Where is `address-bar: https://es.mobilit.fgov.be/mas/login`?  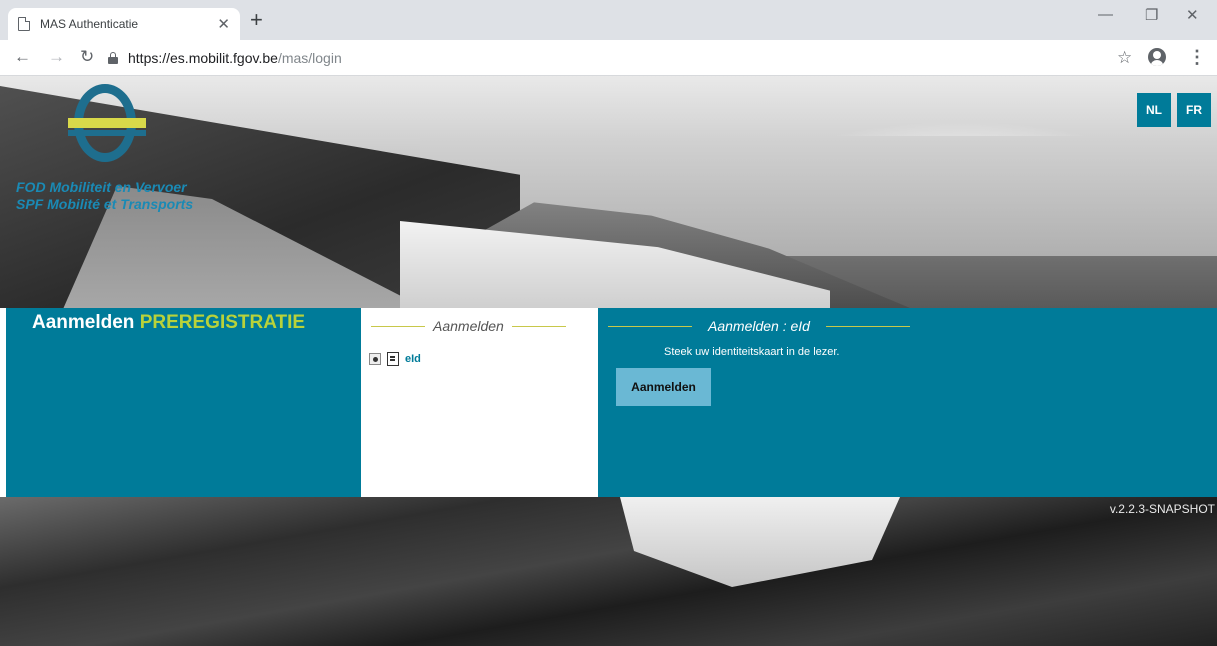
address-bar: https://es.mobilit.fgov.be/mas/login is located at coordinates (608, 58).